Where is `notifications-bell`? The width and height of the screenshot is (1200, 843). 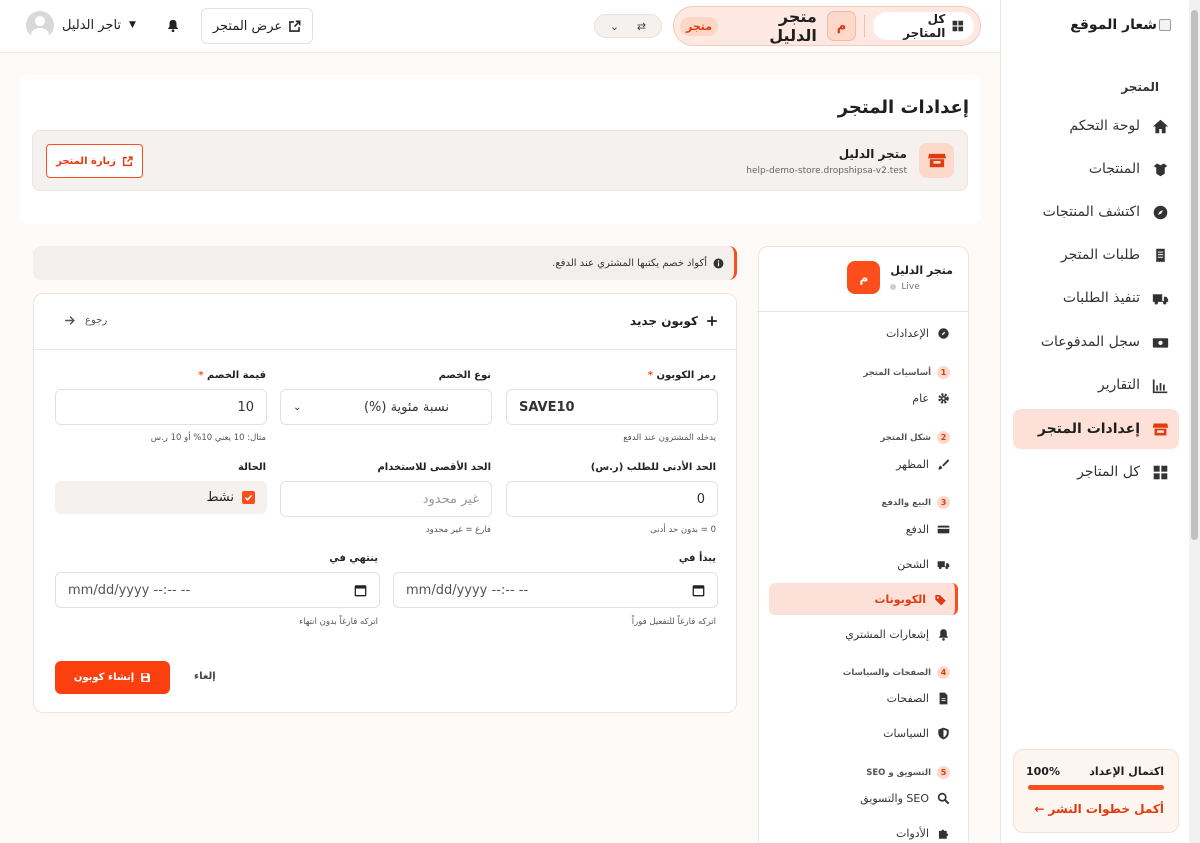 notifications-bell is located at coordinates (173, 25).